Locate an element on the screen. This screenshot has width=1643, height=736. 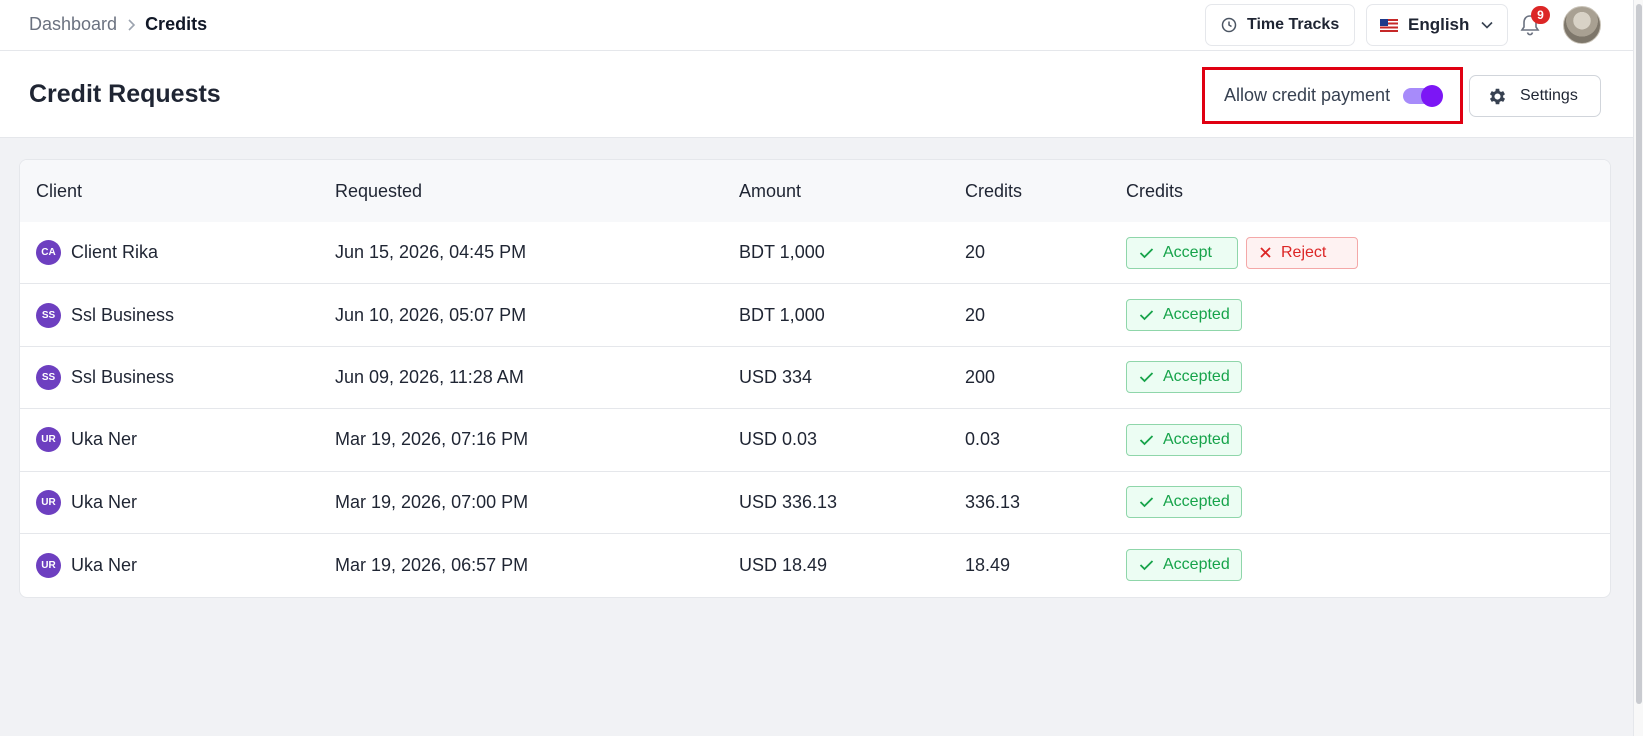
user-avatar is located at coordinates (1582, 25).